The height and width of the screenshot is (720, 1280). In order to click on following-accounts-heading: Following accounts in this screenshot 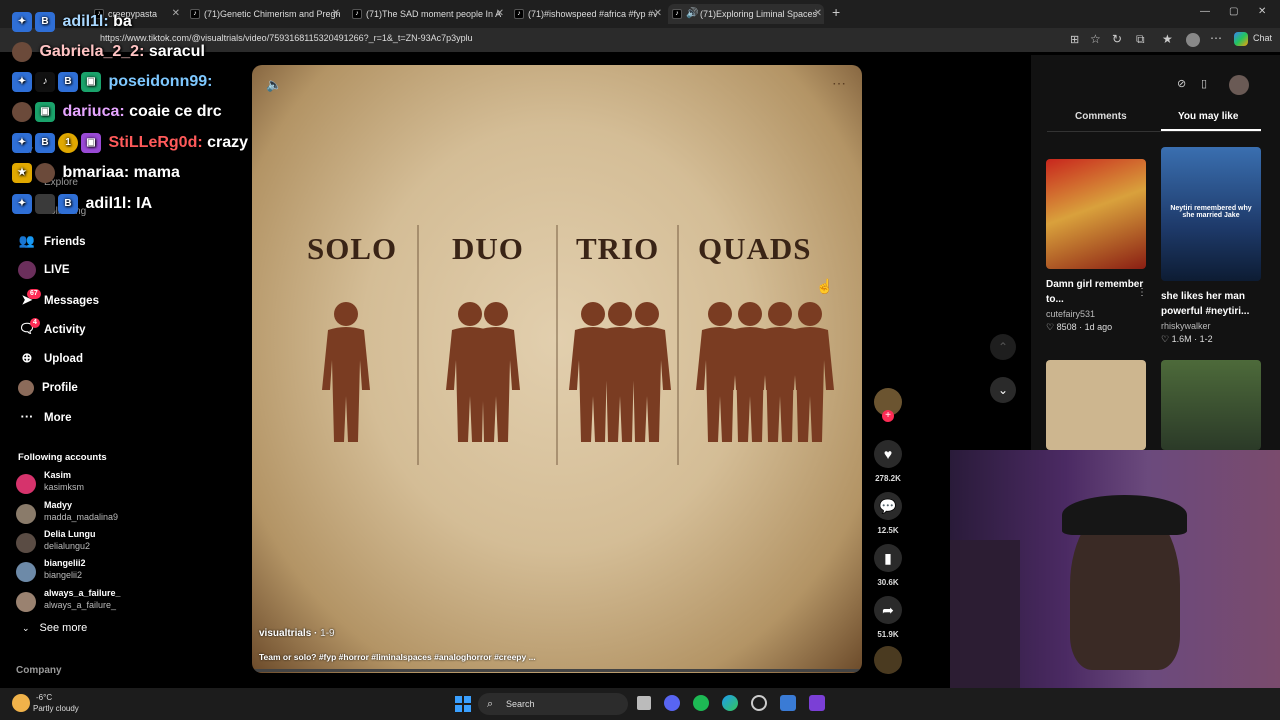, I will do `click(62, 457)`.